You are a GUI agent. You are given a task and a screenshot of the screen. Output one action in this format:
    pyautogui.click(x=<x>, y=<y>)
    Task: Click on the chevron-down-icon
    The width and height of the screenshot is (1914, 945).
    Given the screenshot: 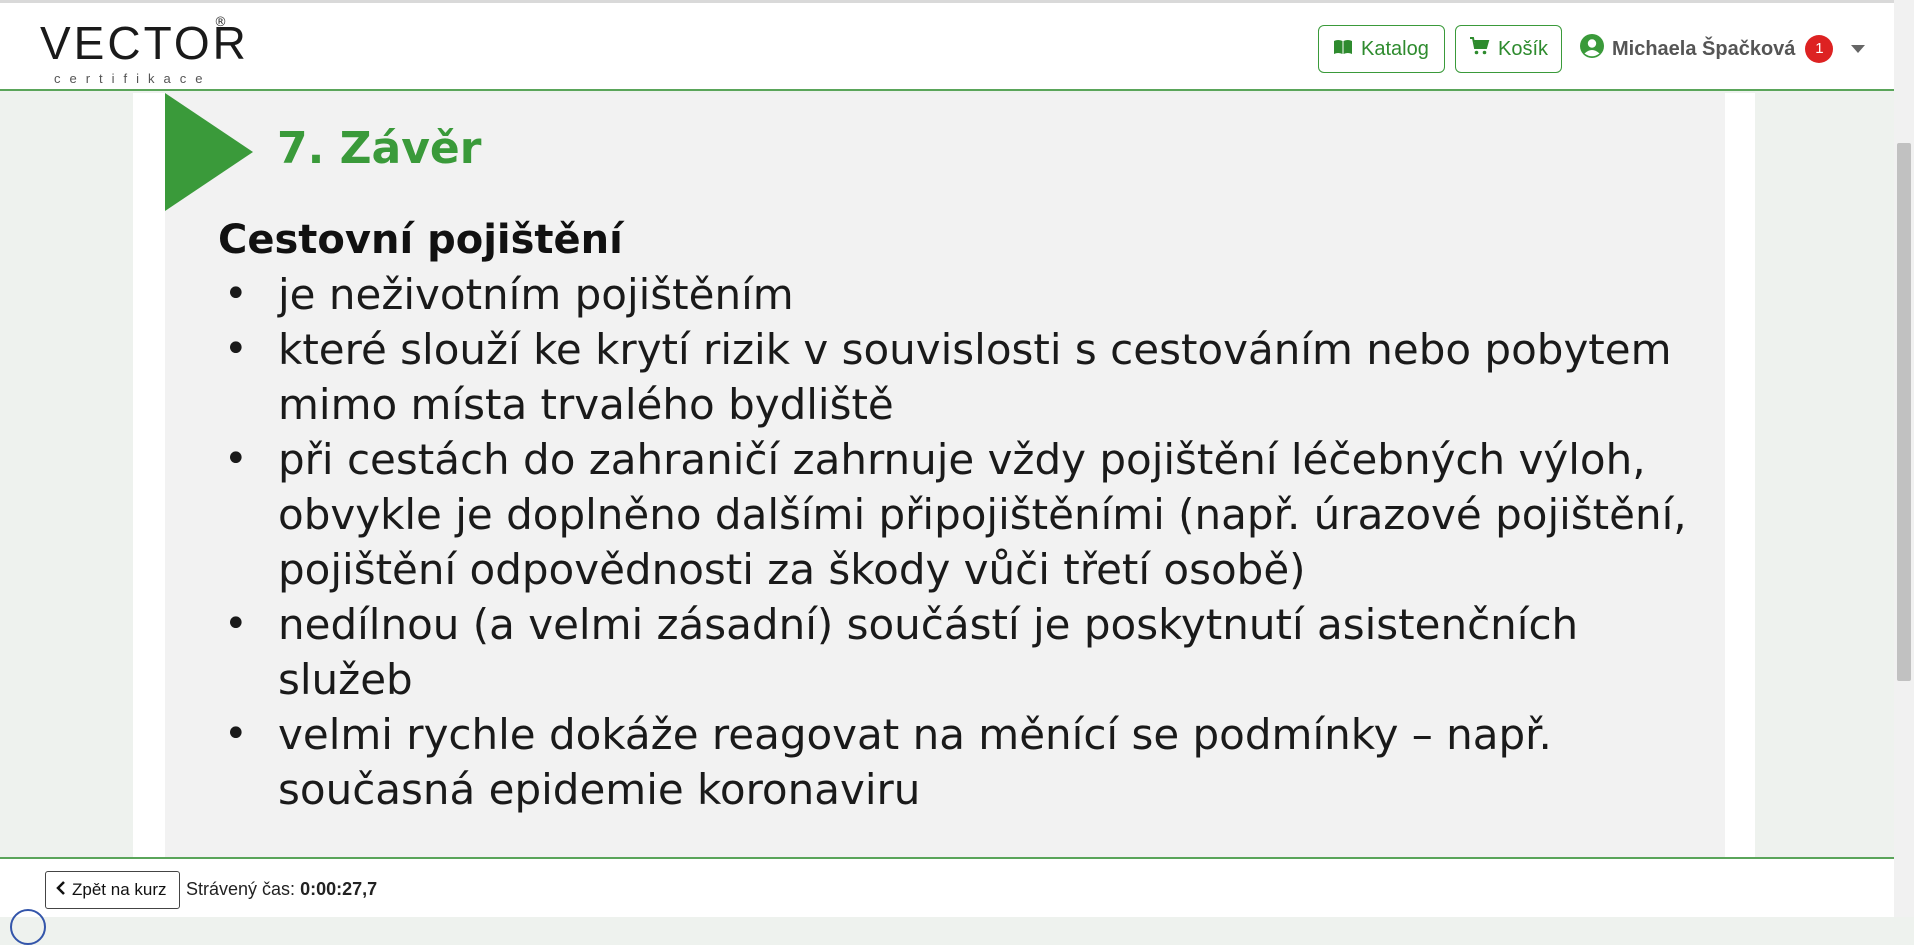 What is the action you would take?
    pyautogui.click(x=1858, y=49)
    